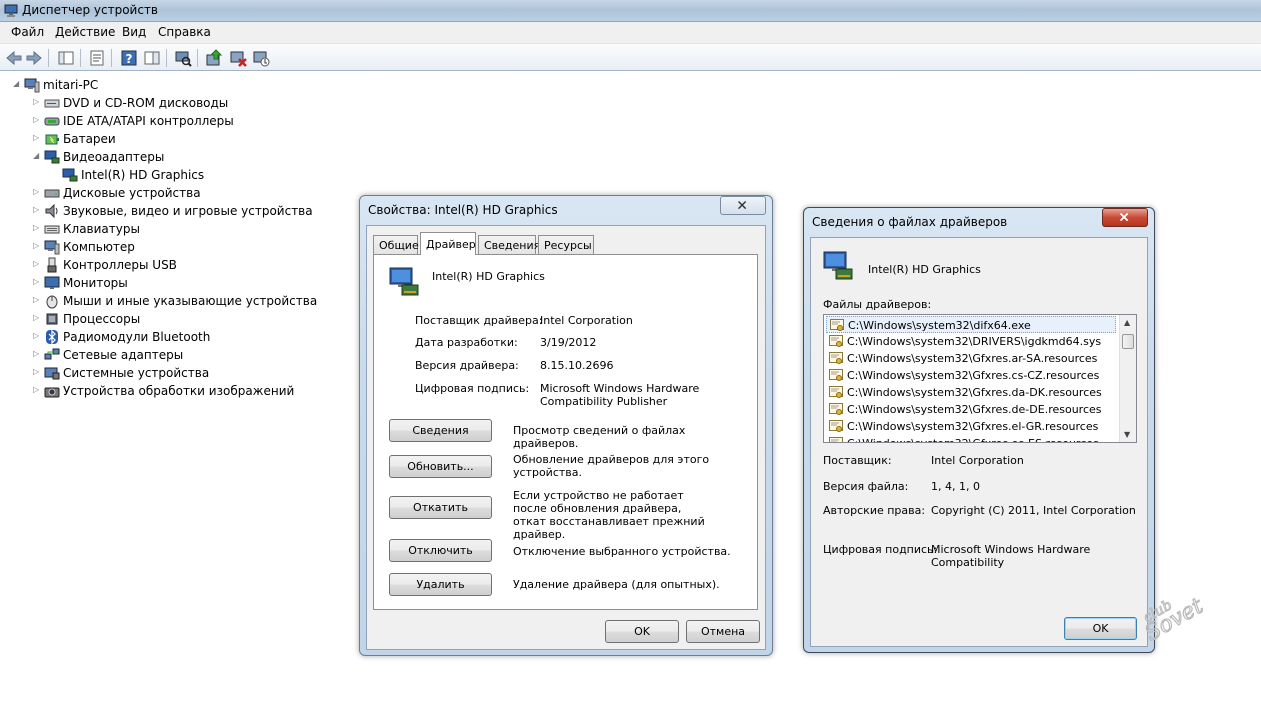 The height and width of the screenshot is (705, 1261). I want to click on list-item: C:\Windows\system32\difx64.exe, so click(971, 324).